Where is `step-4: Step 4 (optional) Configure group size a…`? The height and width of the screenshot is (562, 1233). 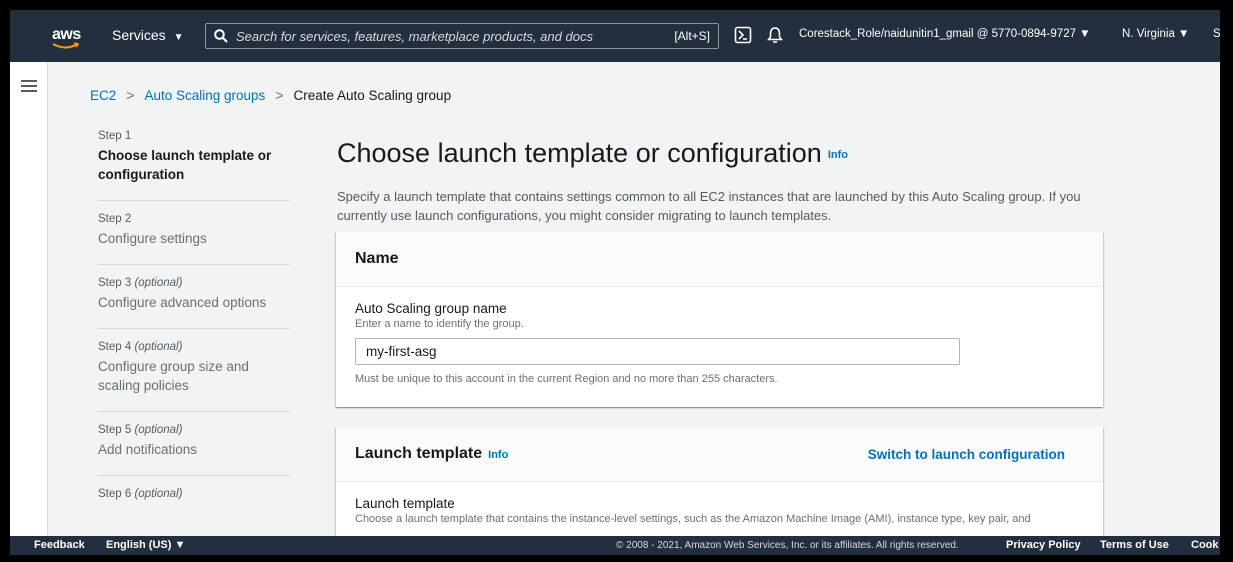
step-4: Step 4 (optional) Configure group size a… is located at coordinates (194, 376).